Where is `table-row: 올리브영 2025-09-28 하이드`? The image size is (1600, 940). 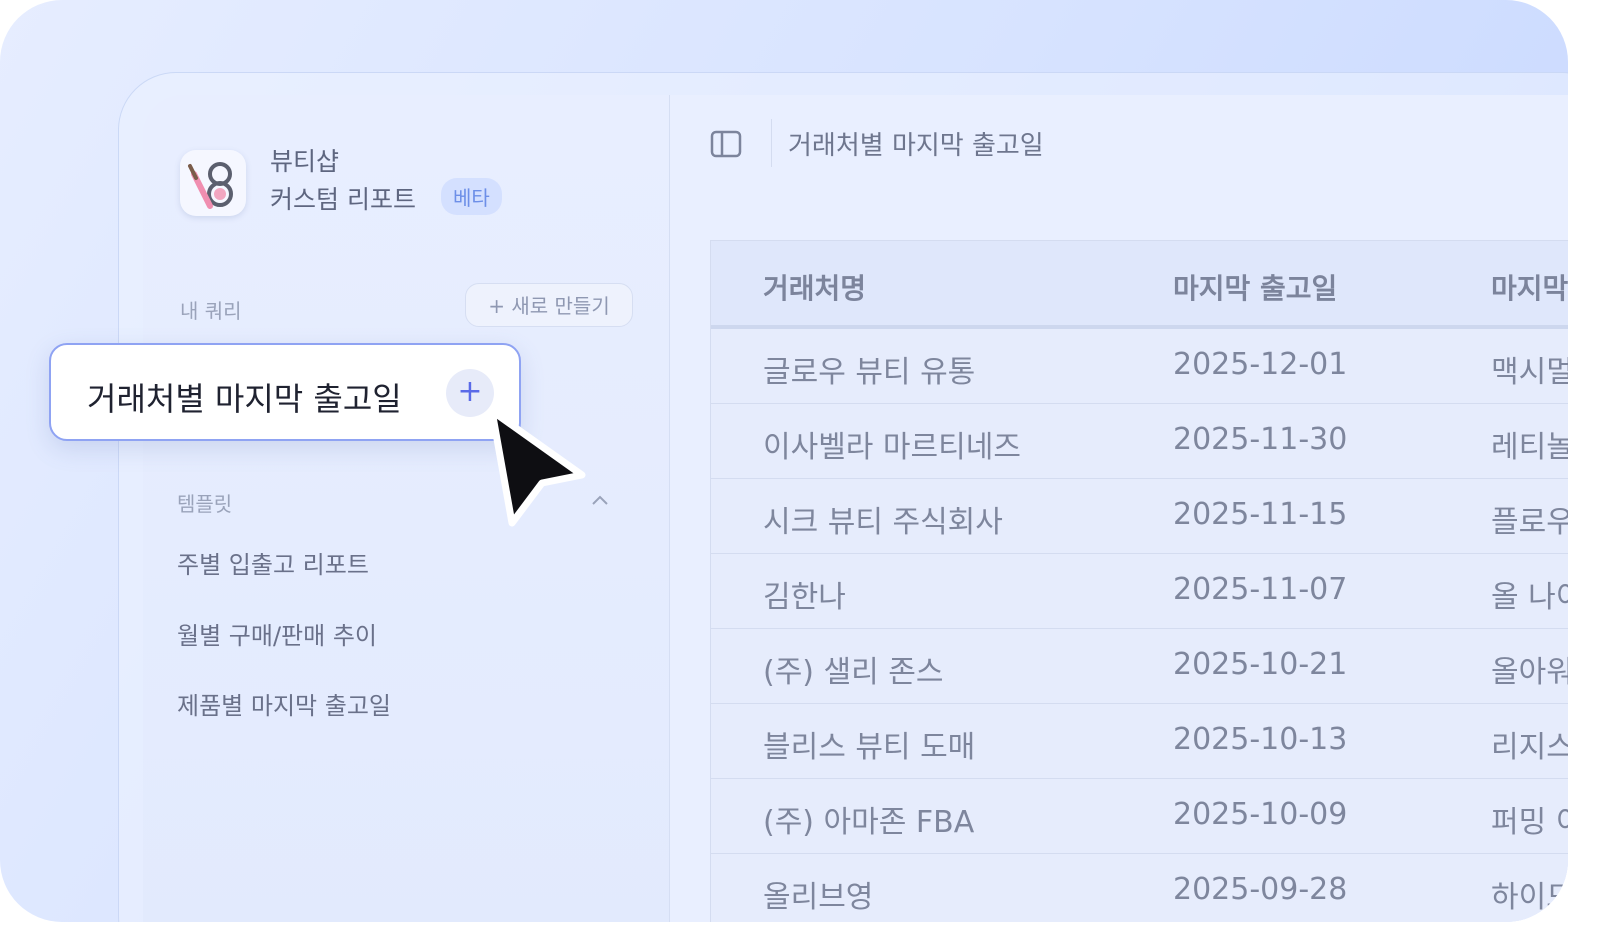 table-row: 올리브영 2025-09-28 하이드 is located at coordinates (1139, 888).